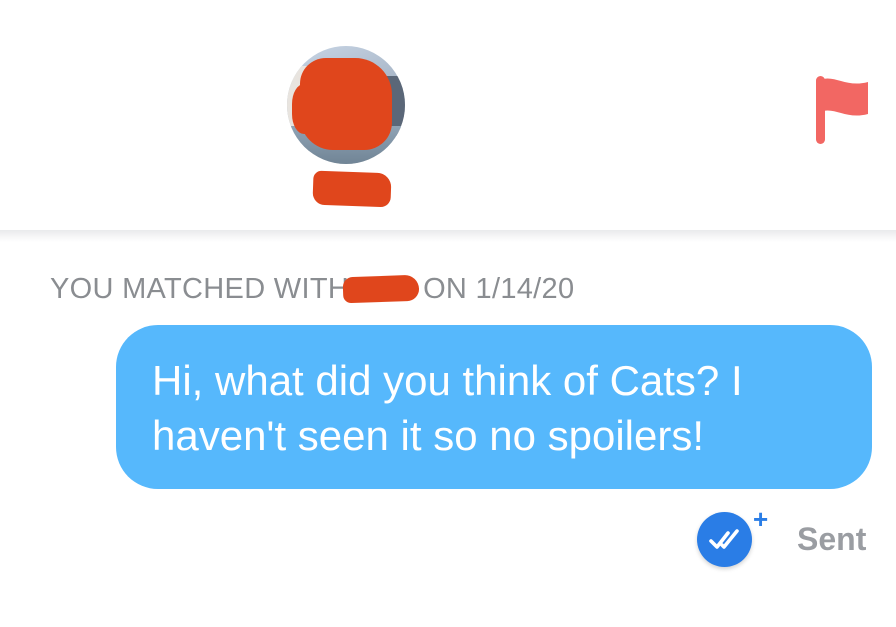 This screenshot has width=896, height=627. I want to click on message-status: + Sent, so click(788, 538).